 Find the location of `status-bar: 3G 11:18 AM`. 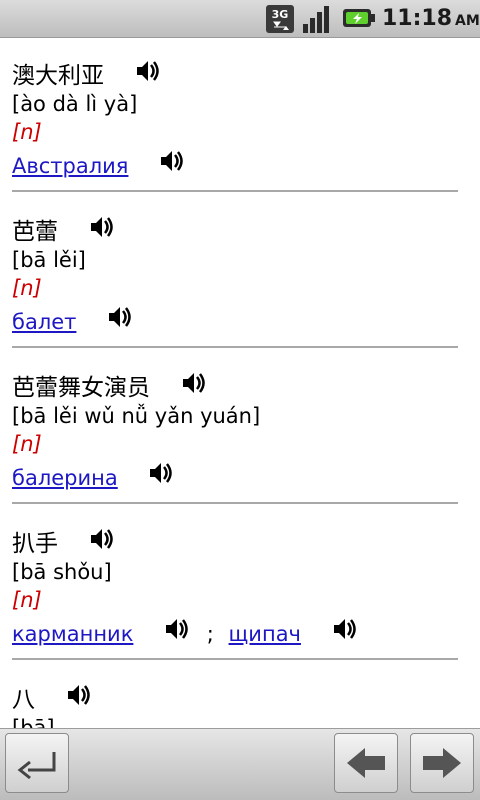

status-bar: 3G 11:18 AM is located at coordinates (240, 19).